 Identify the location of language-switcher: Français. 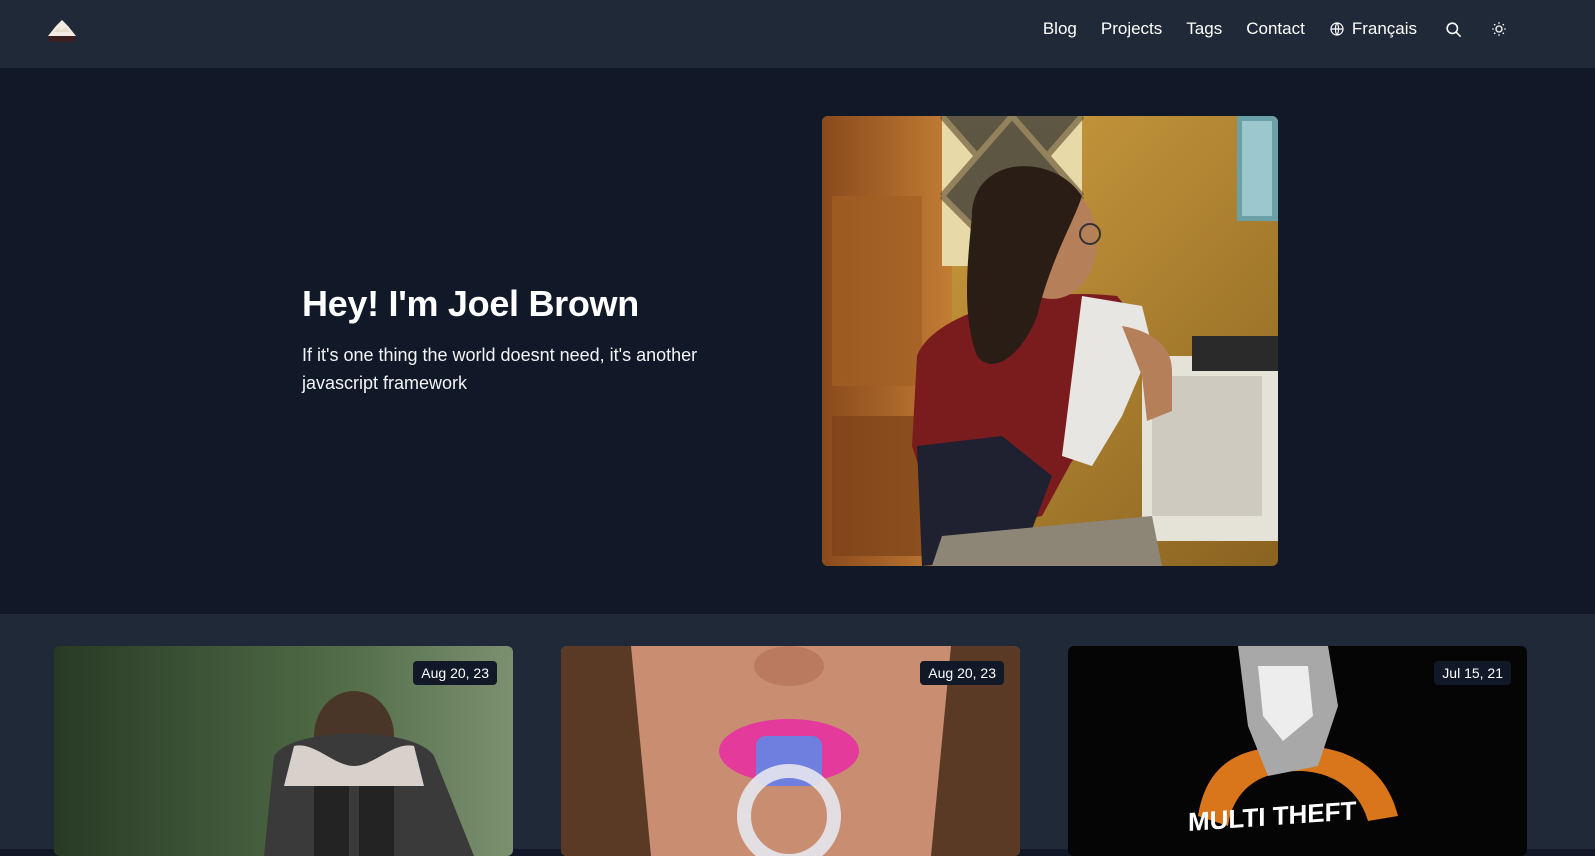
(1373, 29).